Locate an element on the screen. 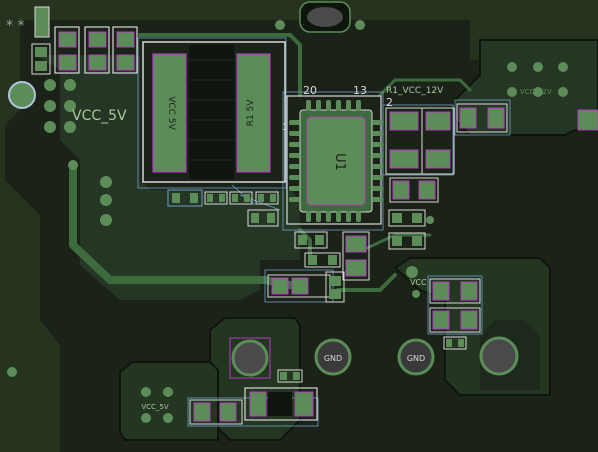 The height and width of the screenshot is (452, 598). vcc-5v-small-label: VCC_5V is located at coordinates (155, 407).